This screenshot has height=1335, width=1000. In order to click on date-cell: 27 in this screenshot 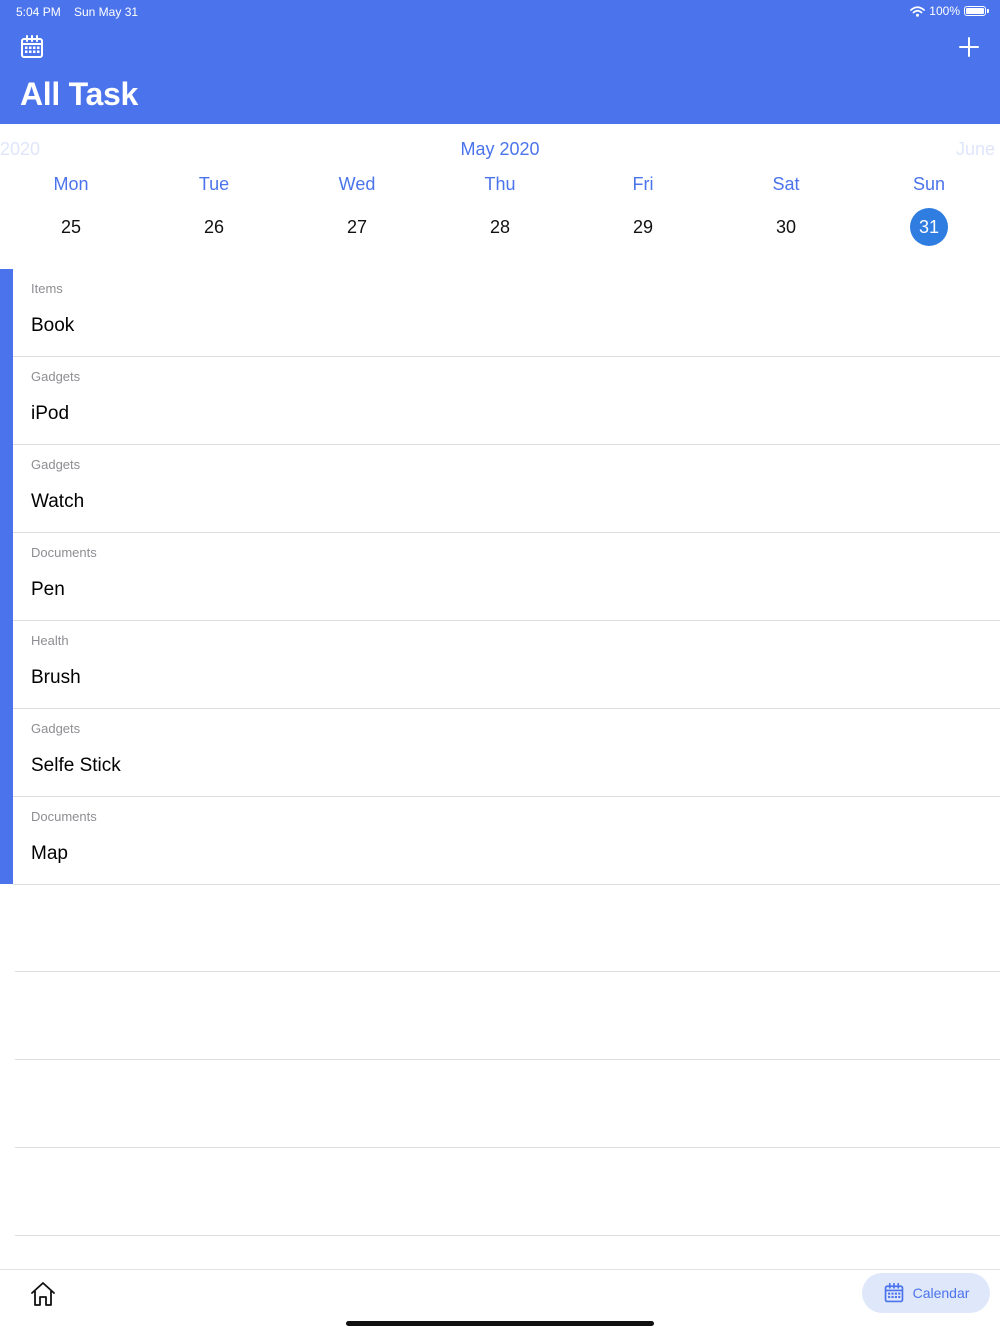, I will do `click(357, 227)`.